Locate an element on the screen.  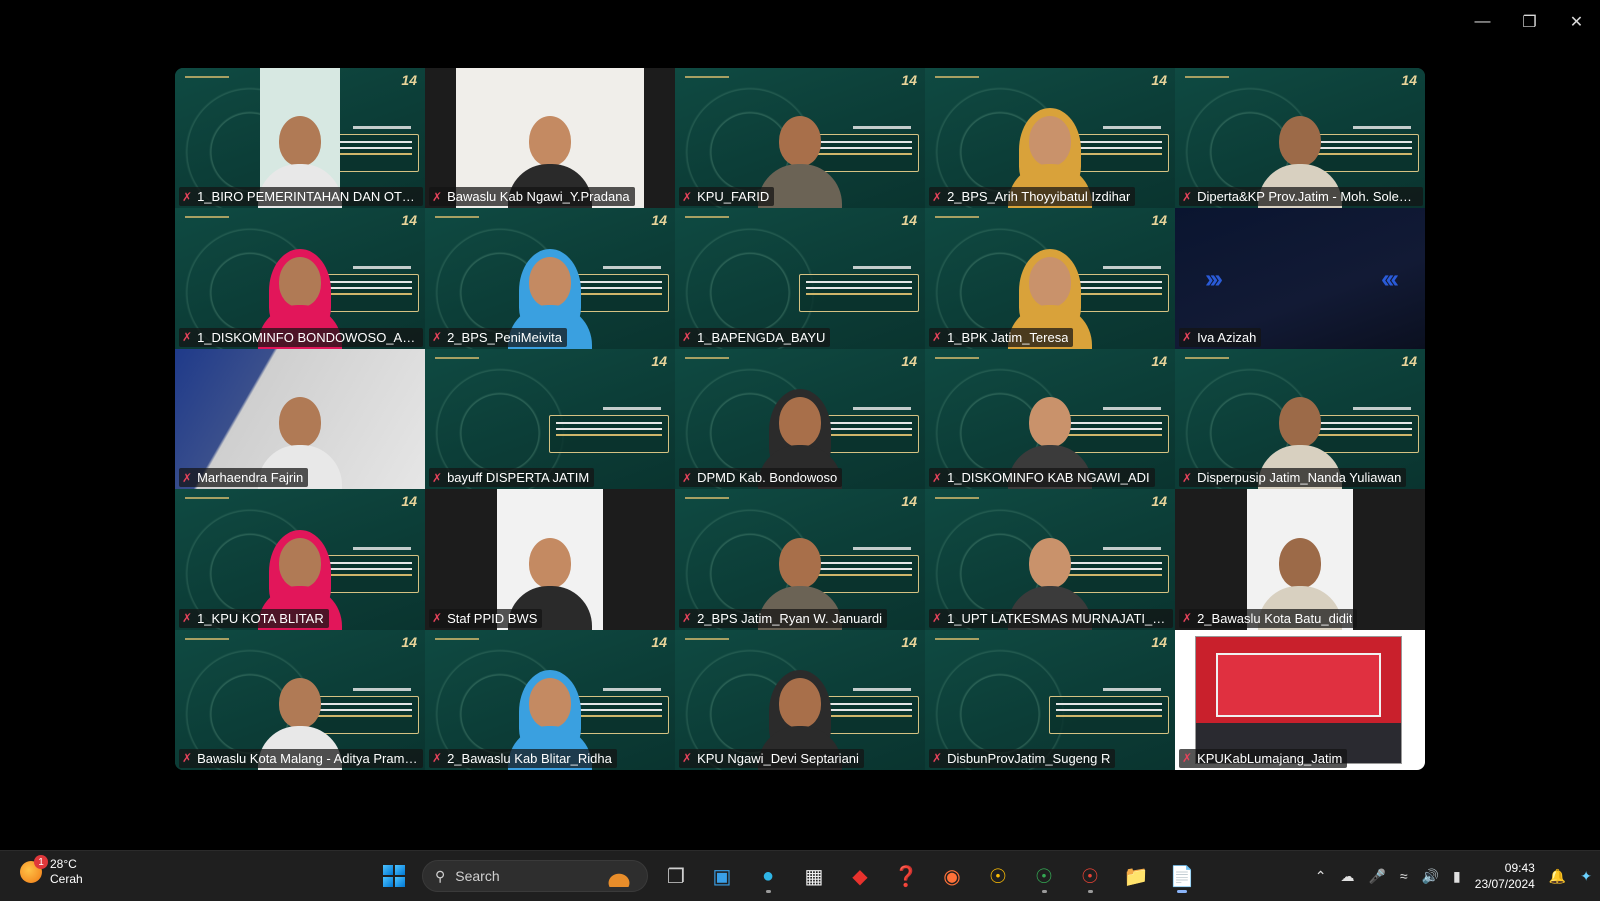
participant-name: 2_Bawaslu Kab Blitar_Ridha is located at coordinates (529, 758).